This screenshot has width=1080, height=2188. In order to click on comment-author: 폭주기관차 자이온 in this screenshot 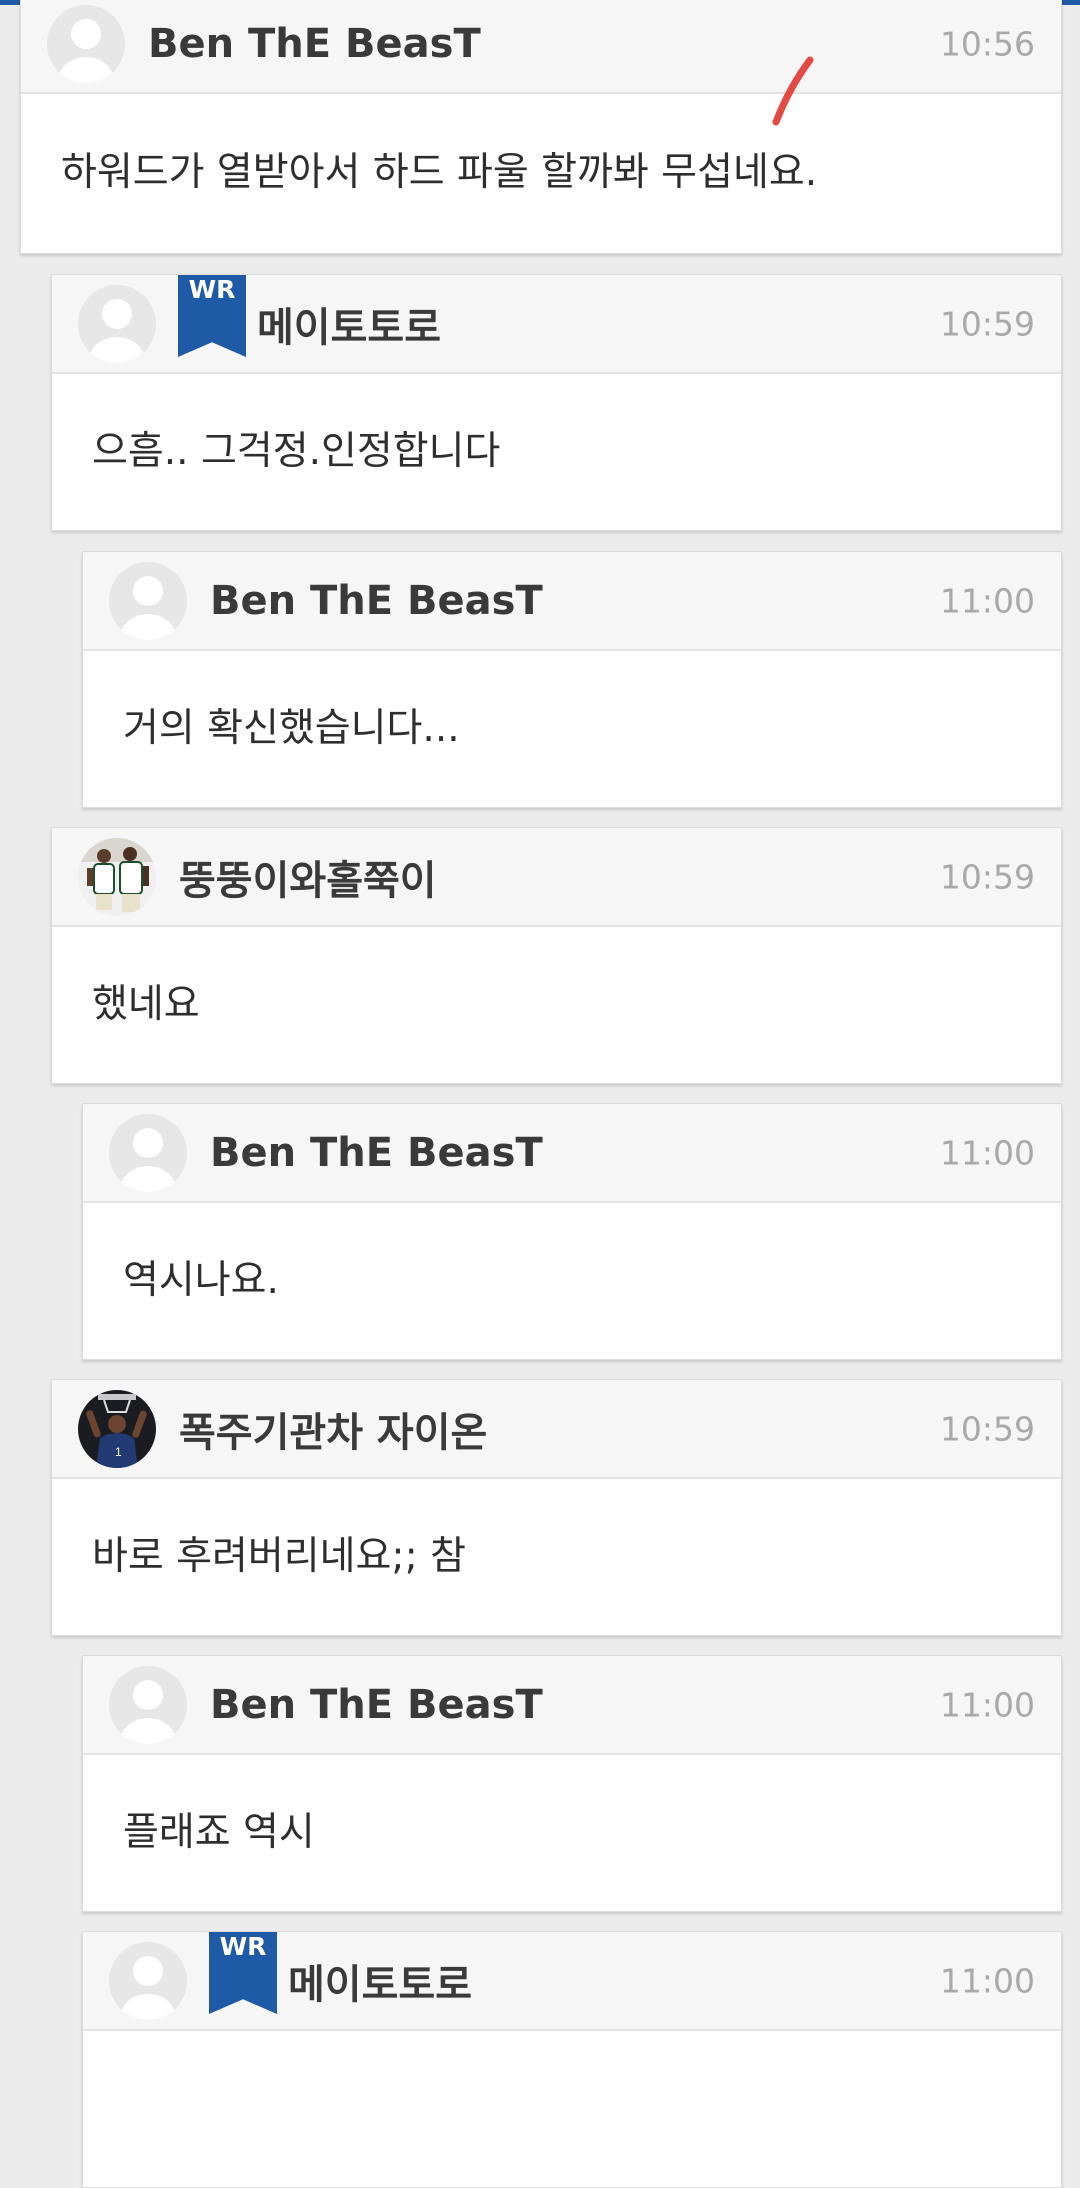, I will do `click(333, 1429)`.